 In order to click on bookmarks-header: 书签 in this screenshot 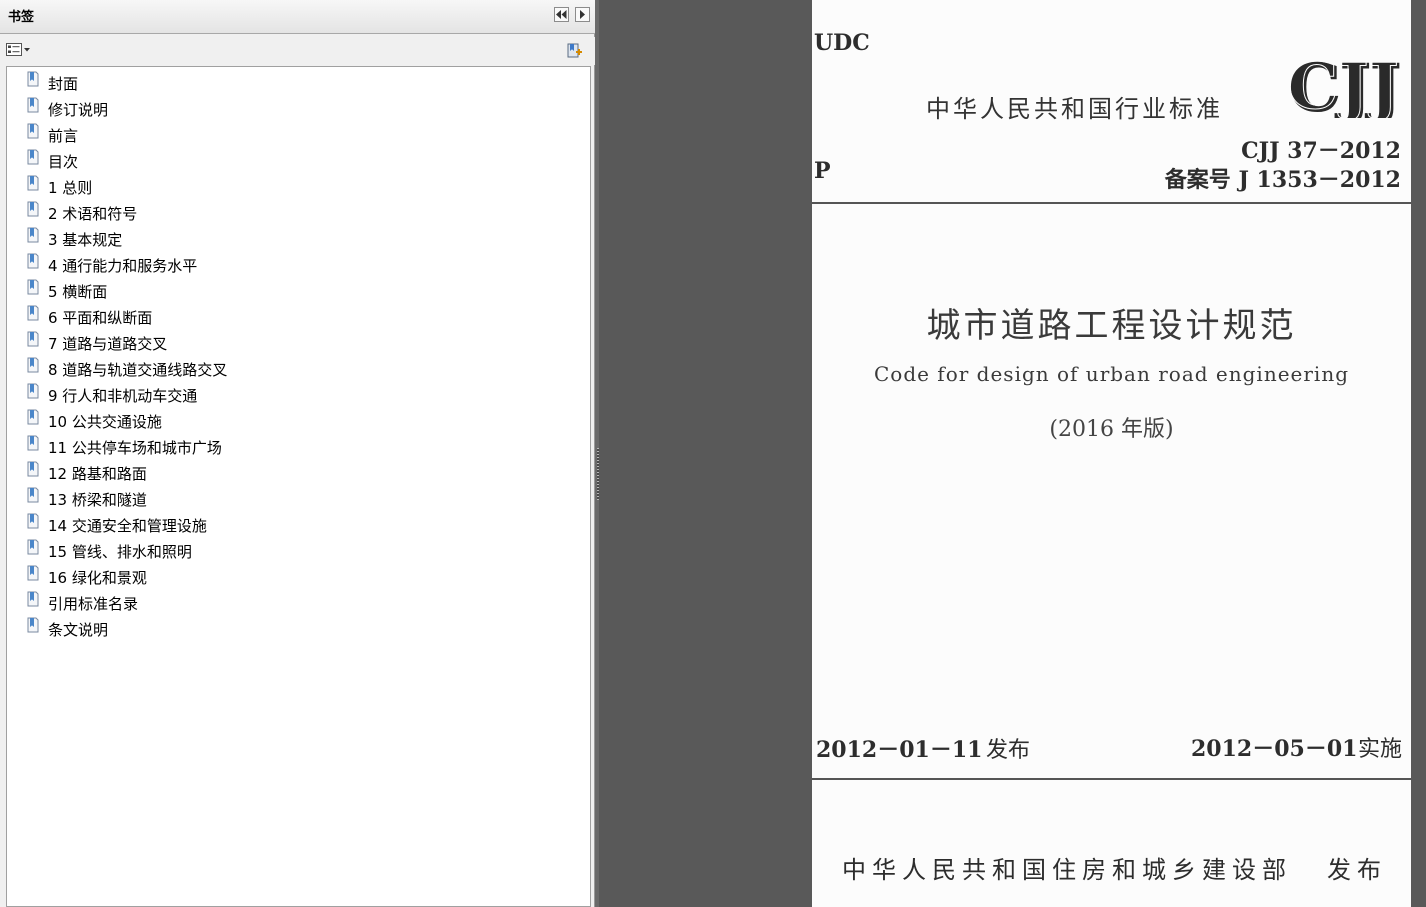, I will do `click(297, 17)`.